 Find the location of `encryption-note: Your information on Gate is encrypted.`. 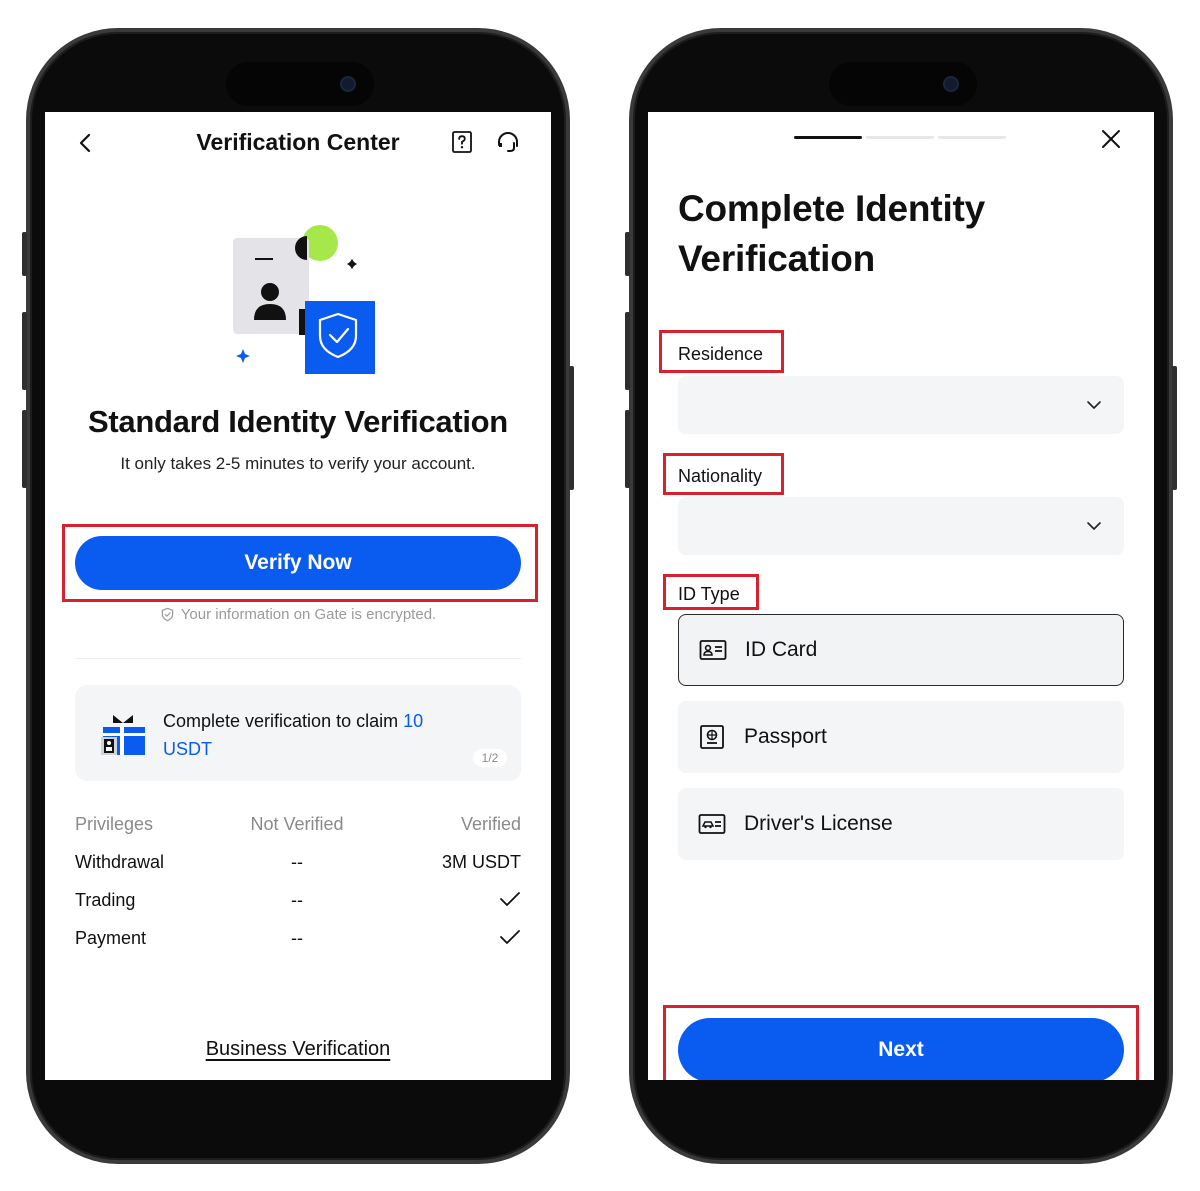

encryption-note: Your information on Gate is encrypted. is located at coordinates (298, 614).